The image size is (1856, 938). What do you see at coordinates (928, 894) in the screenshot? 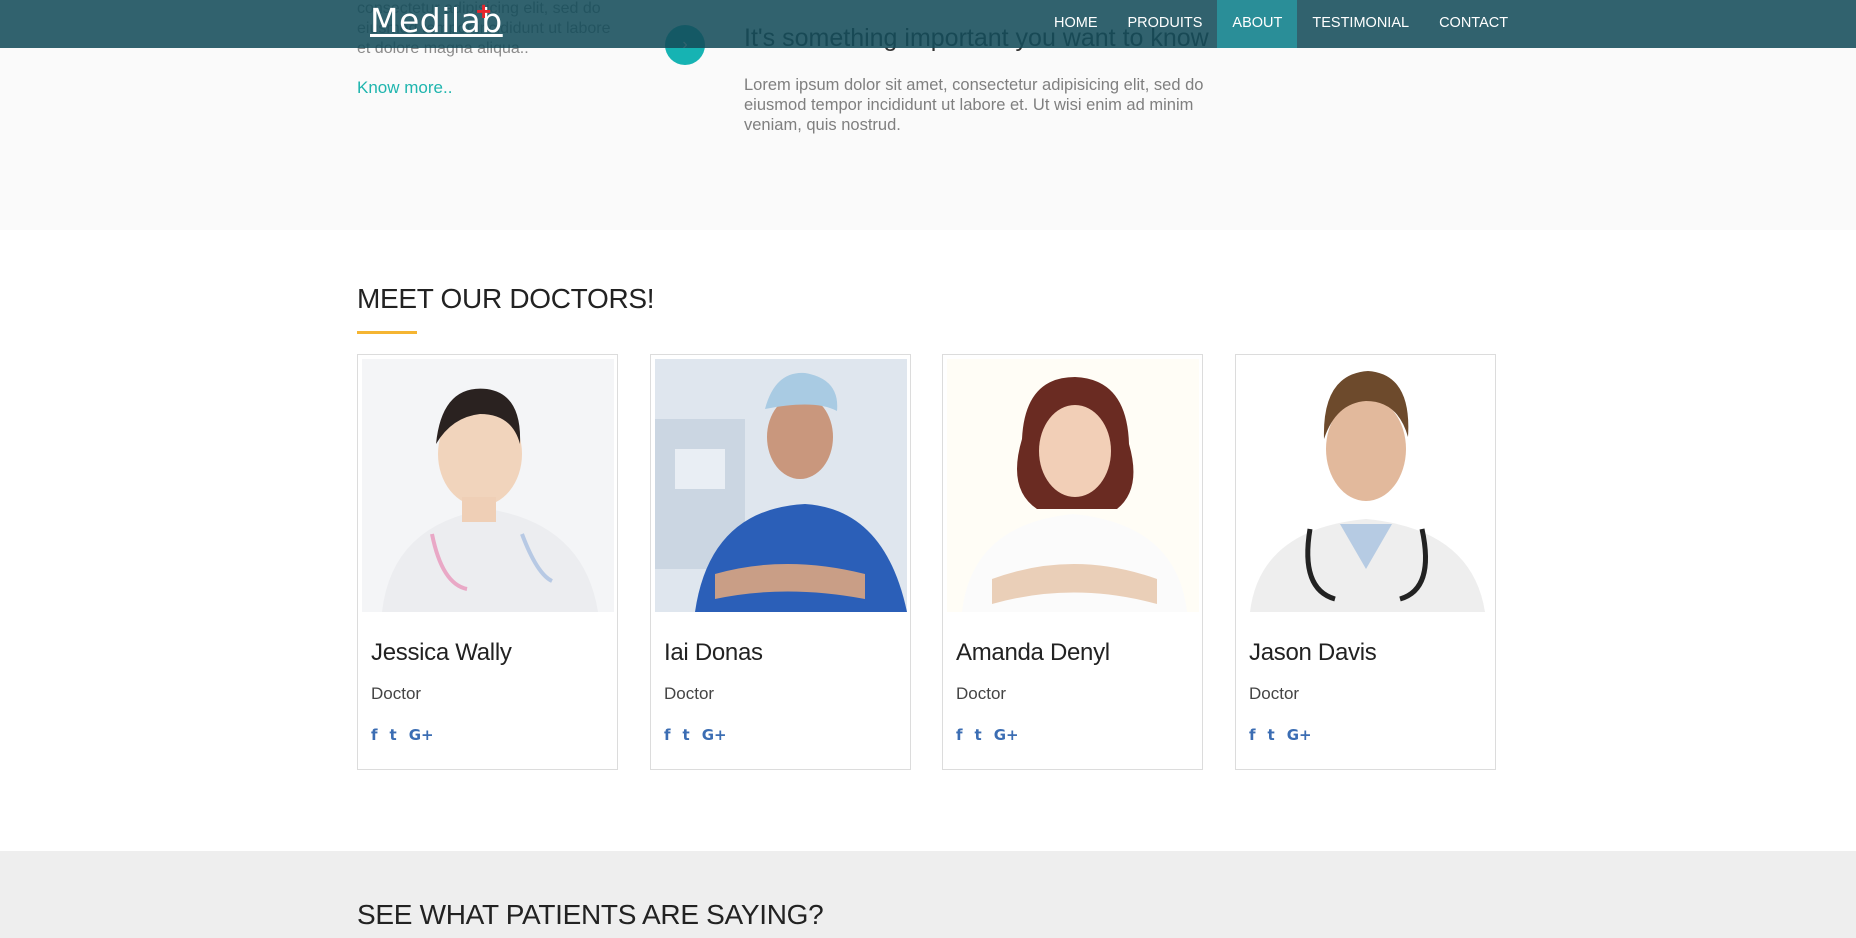
I see `testimonial-section: SEE WHAT PATIENTS ARE SAYING?` at bounding box center [928, 894].